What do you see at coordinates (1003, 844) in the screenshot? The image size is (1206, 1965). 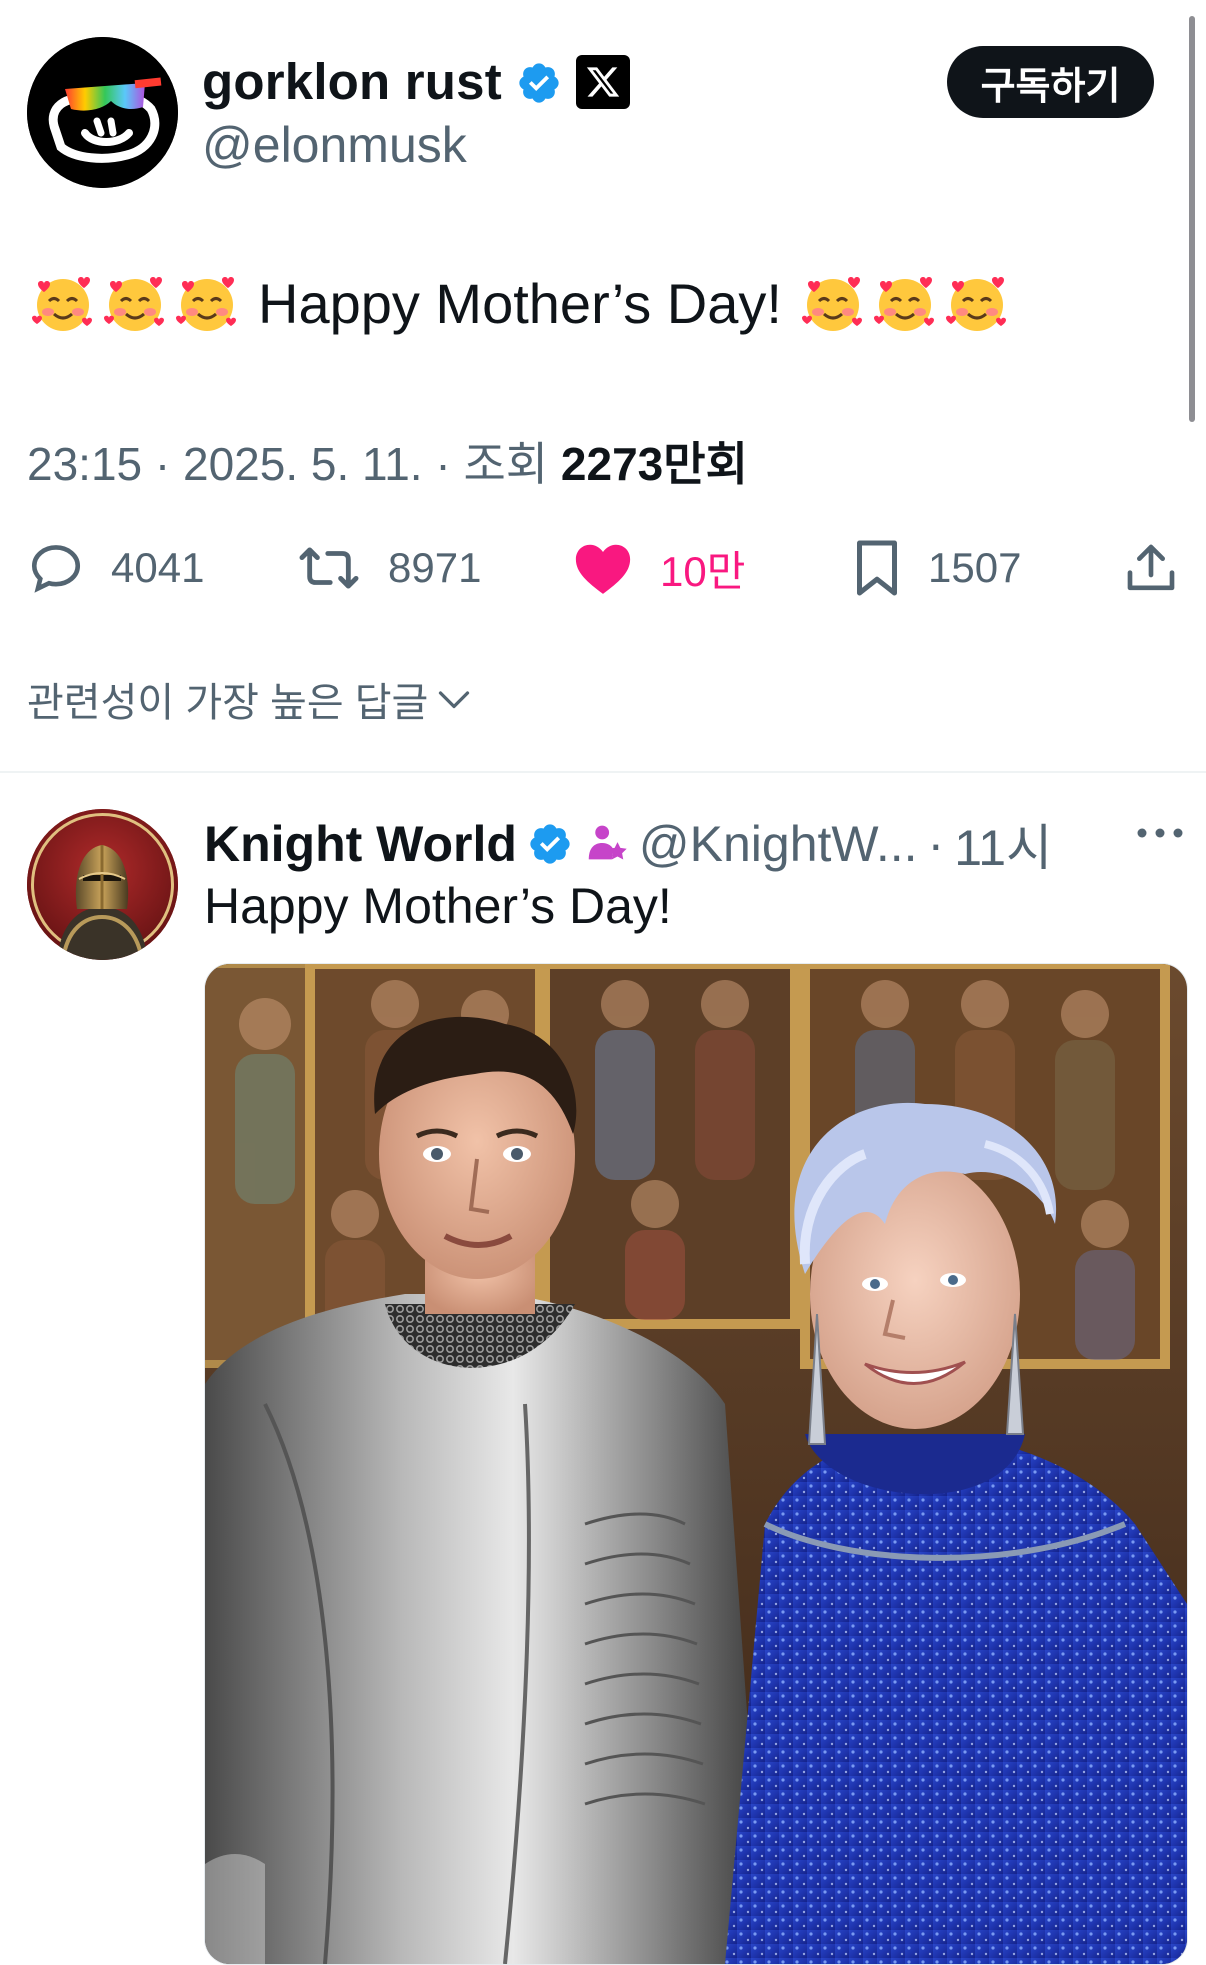 I see `reply-time: 11시` at bounding box center [1003, 844].